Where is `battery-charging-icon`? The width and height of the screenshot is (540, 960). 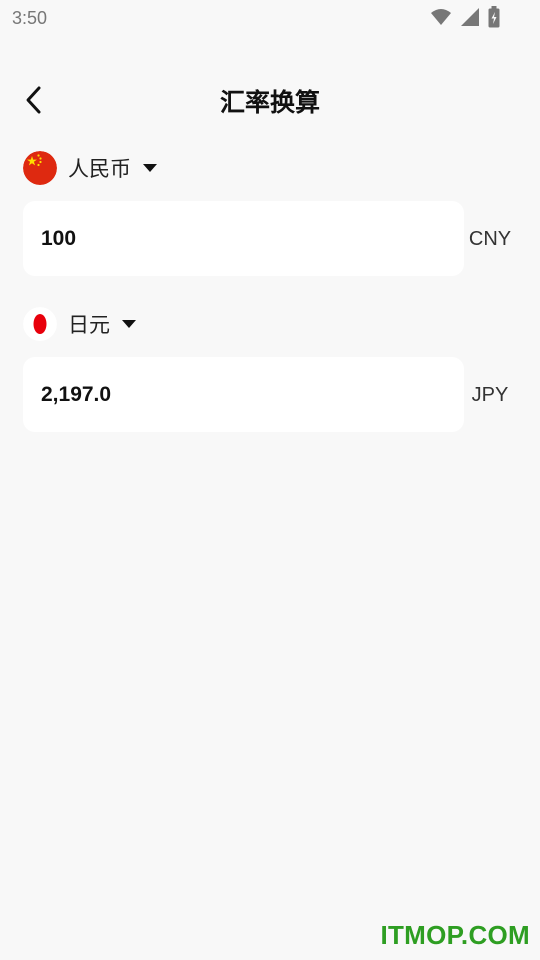 battery-charging-icon is located at coordinates (494, 17).